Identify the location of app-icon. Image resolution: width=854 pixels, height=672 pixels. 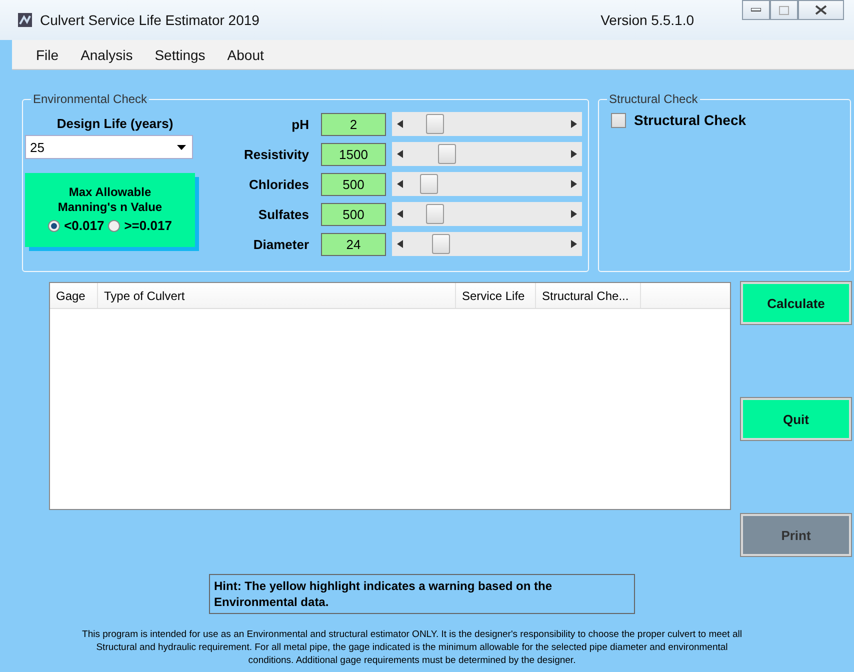
(25, 20).